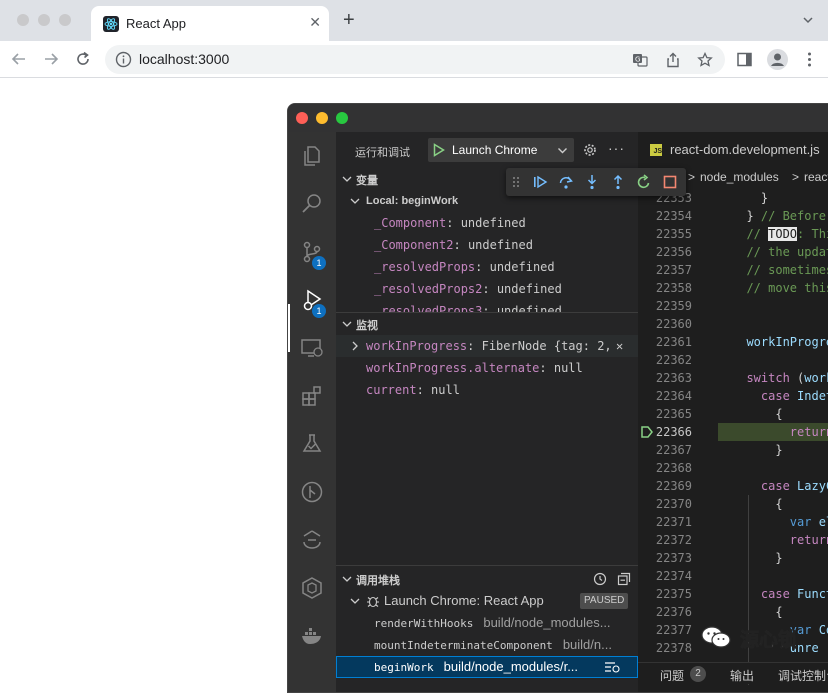 This screenshot has height=693, width=828. Describe the element at coordinates (619, 346) in the screenshot. I see `remove-watch-icon: ✕` at that location.